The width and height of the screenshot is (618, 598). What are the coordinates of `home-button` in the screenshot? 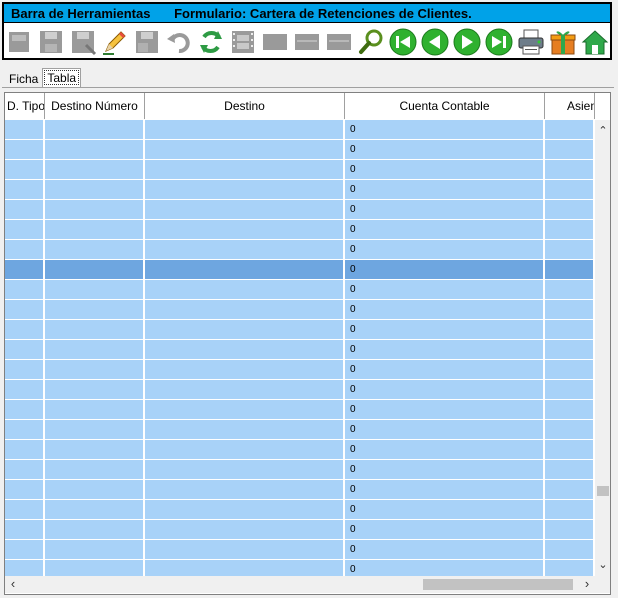 It's located at (595, 42).